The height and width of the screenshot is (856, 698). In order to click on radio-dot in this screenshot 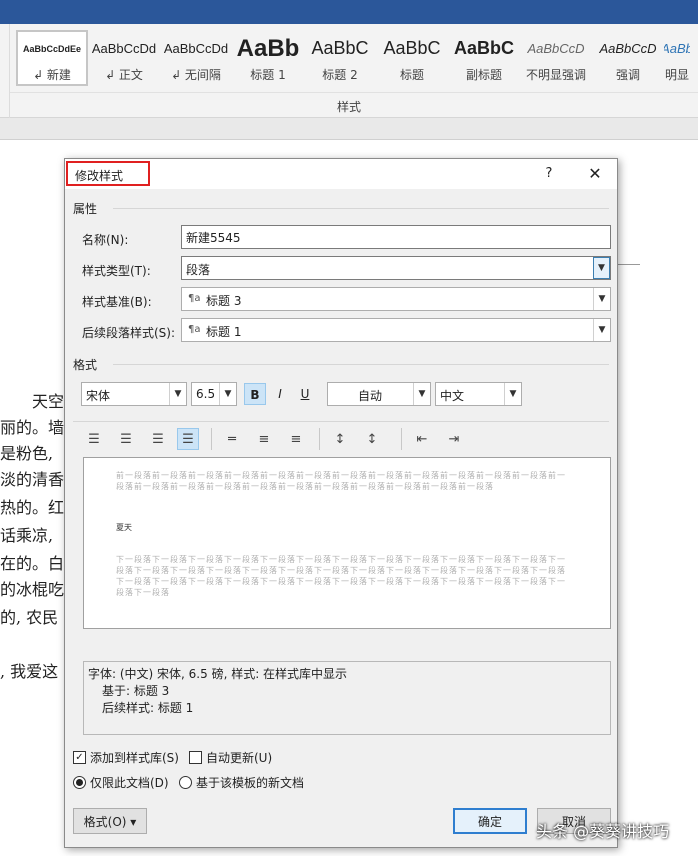, I will do `click(79, 782)`.